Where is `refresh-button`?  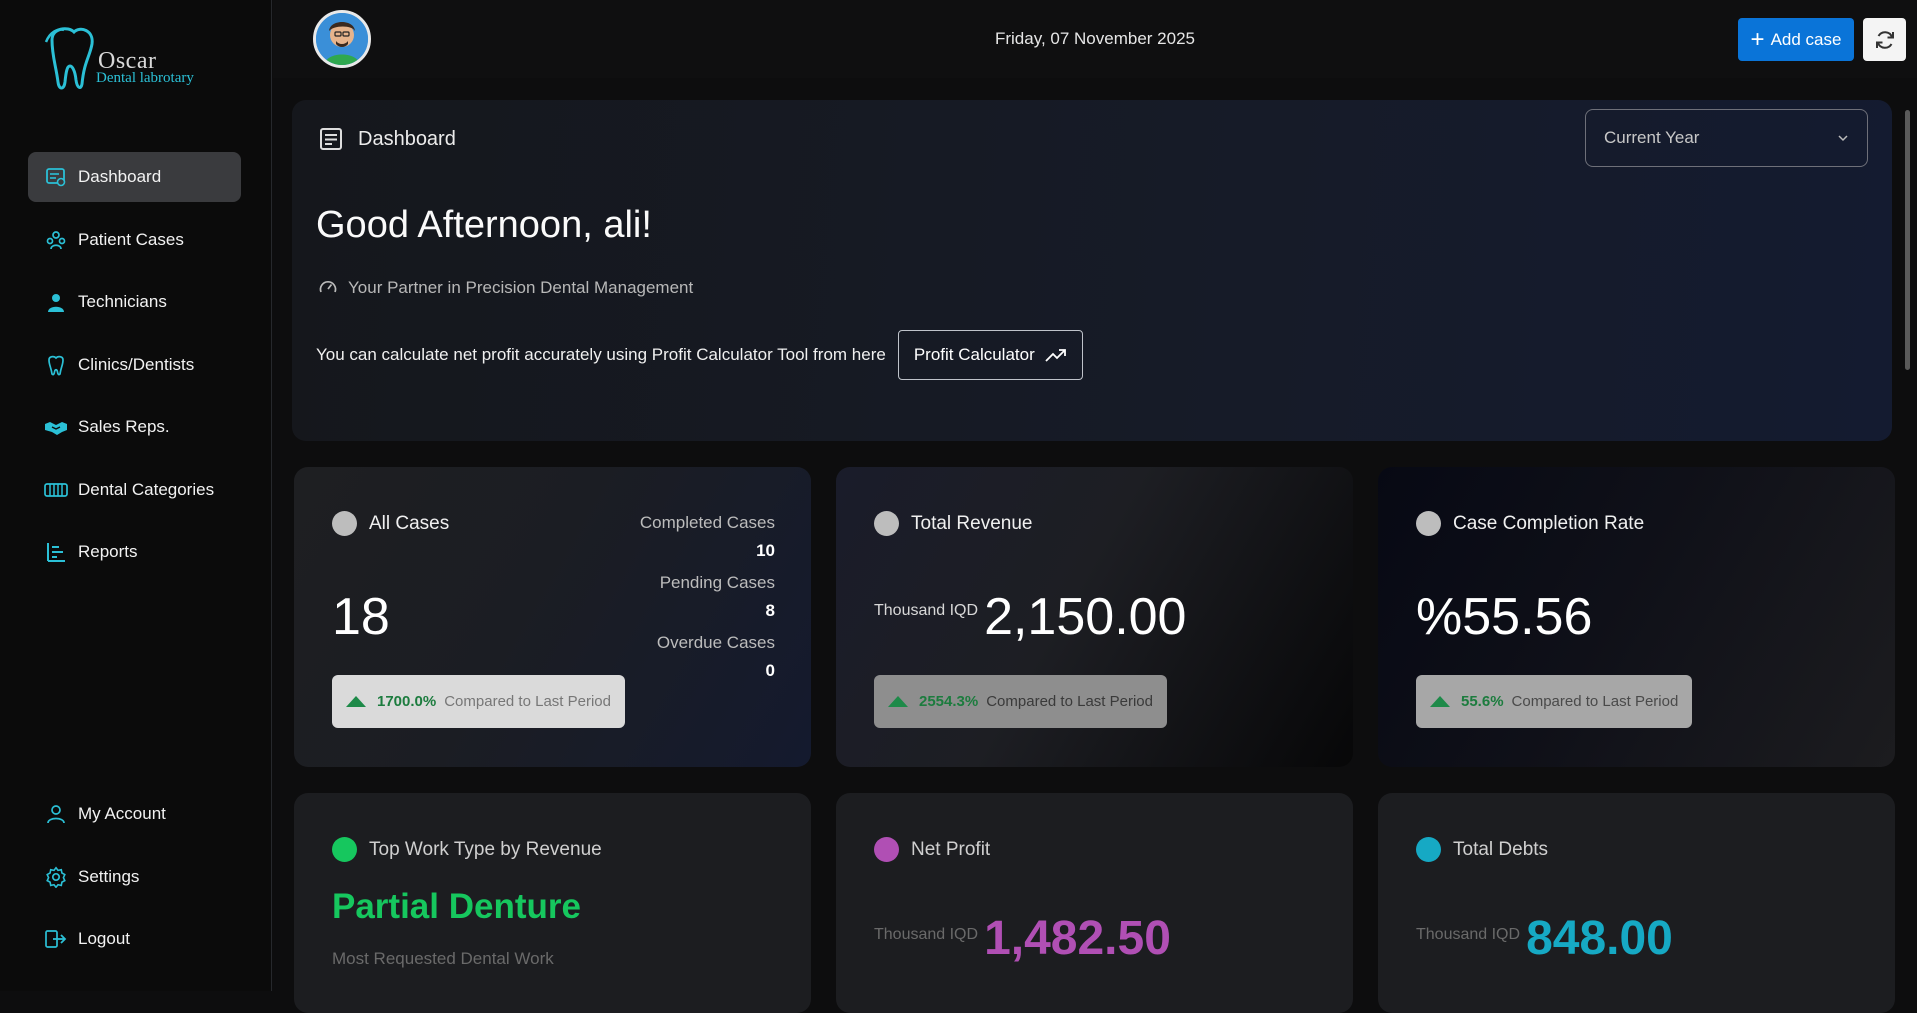
refresh-button is located at coordinates (1884, 39).